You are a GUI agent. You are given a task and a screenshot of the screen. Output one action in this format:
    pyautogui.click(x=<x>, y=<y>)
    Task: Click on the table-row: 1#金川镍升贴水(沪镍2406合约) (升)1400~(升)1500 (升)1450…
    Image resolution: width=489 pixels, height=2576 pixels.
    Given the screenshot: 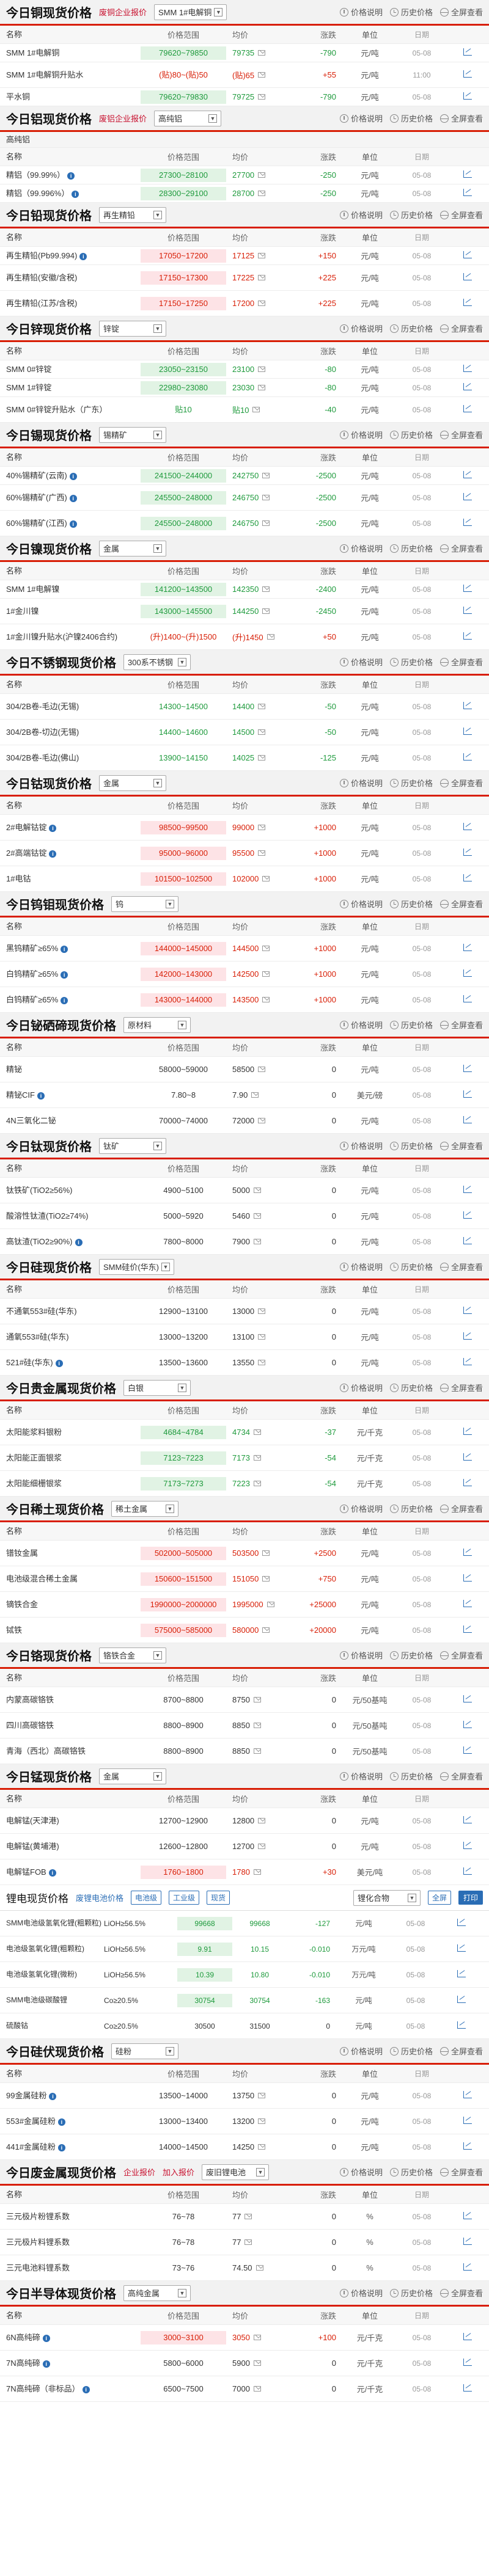 What is the action you would take?
    pyautogui.click(x=244, y=637)
    